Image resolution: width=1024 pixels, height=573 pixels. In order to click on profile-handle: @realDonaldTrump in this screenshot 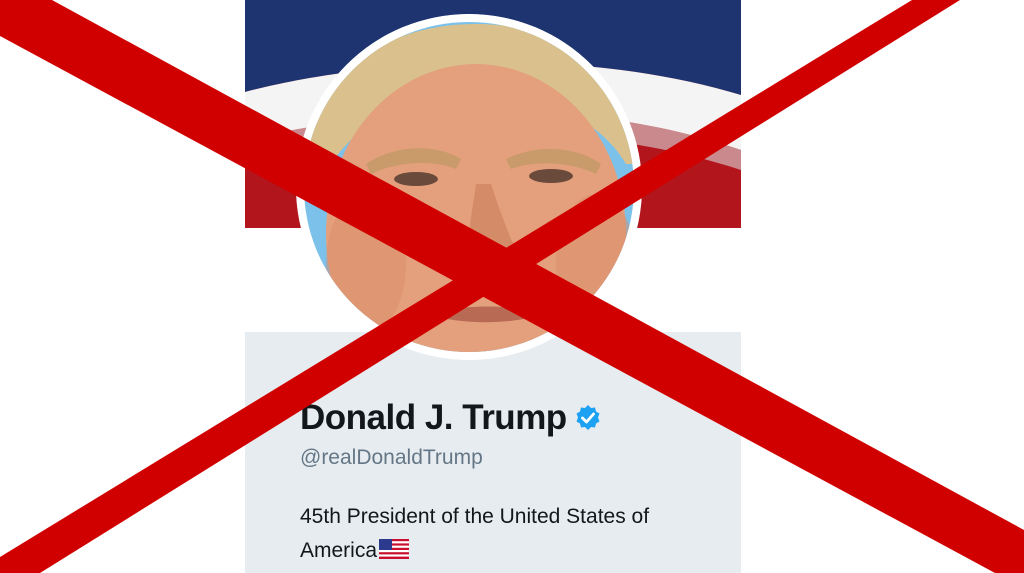, I will do `click(391, 458)`.